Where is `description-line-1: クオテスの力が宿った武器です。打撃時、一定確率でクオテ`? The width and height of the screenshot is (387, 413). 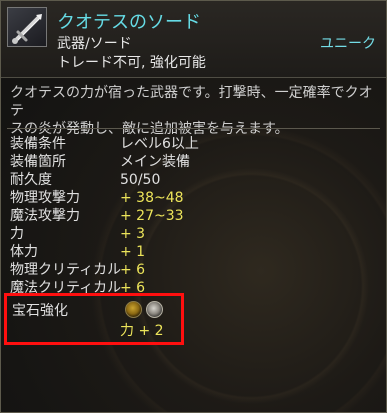 description-line-1: クオテスの力が宿った武器です。打撃時、一定確率でクオテ is located at coordinates (191, 102).